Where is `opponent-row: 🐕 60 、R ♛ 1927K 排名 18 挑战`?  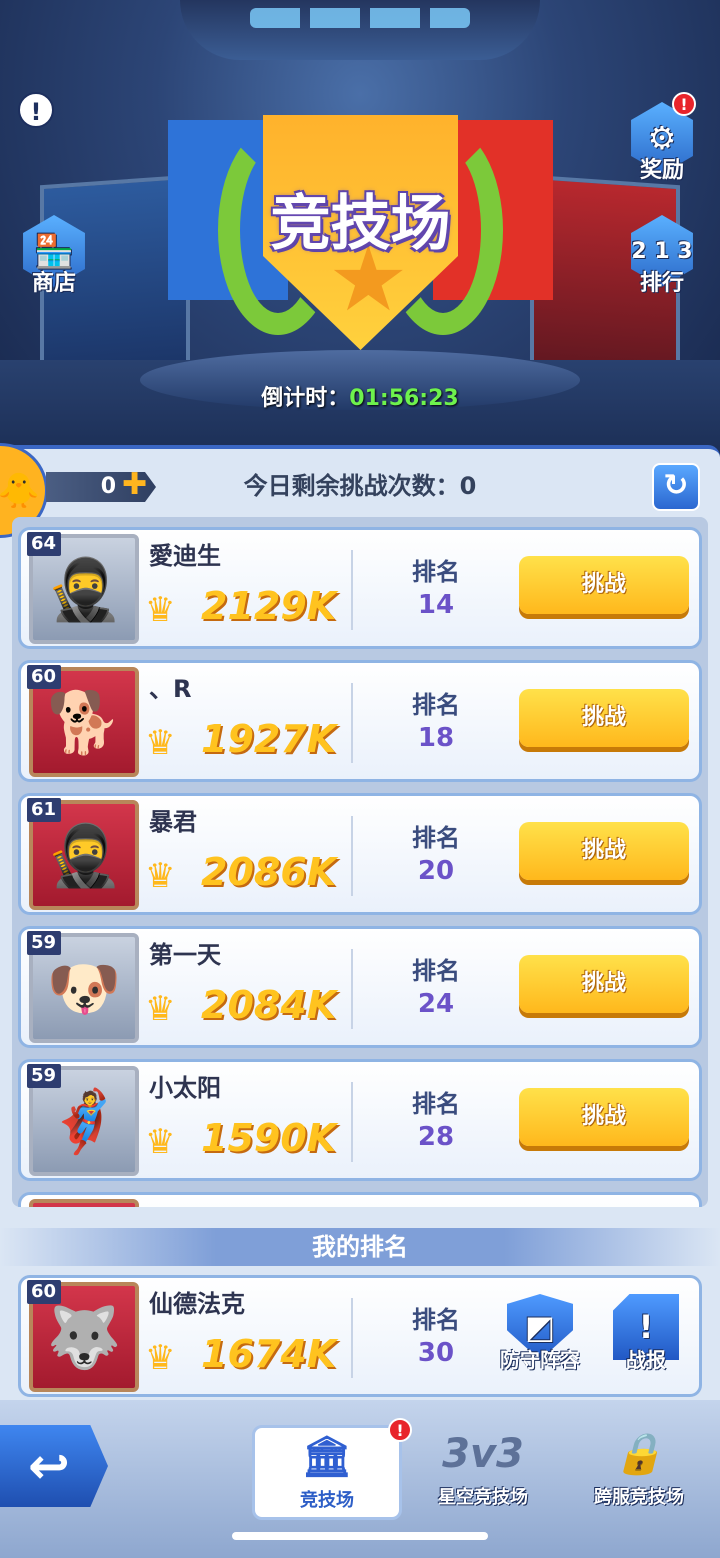
opponent-row: 🐕 60 、R ♛ 1927K 排名 18 挑战 is located at coordinates (360, 721).